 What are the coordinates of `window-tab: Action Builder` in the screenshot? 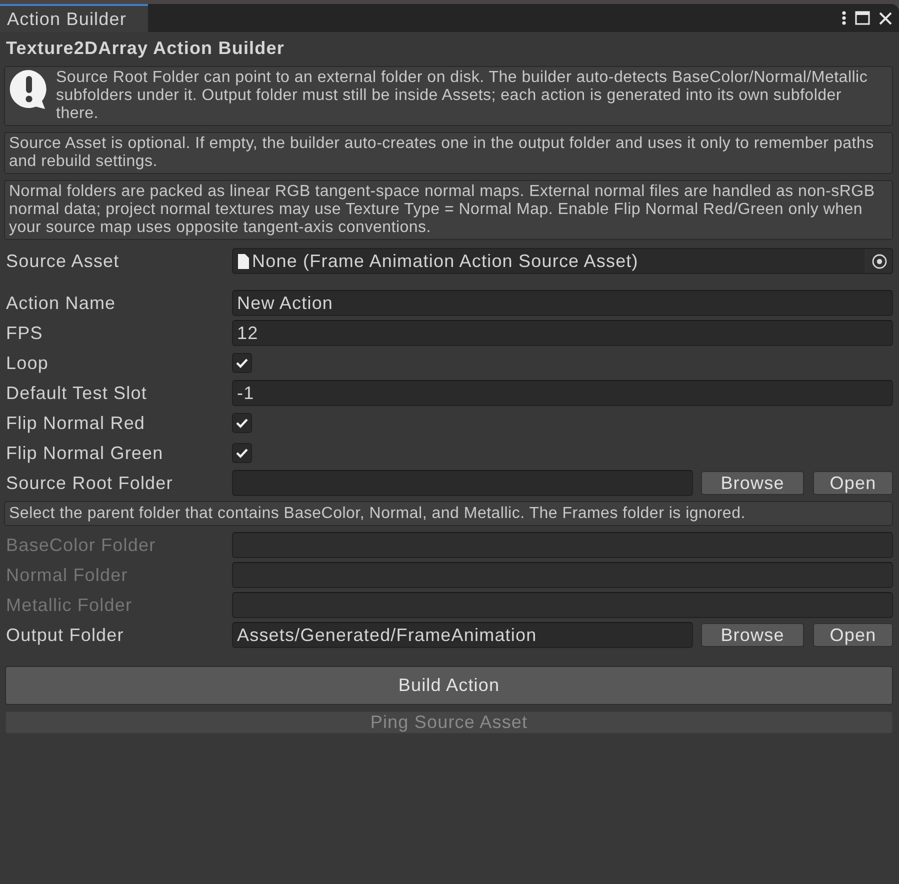 It's located at (74, 18).